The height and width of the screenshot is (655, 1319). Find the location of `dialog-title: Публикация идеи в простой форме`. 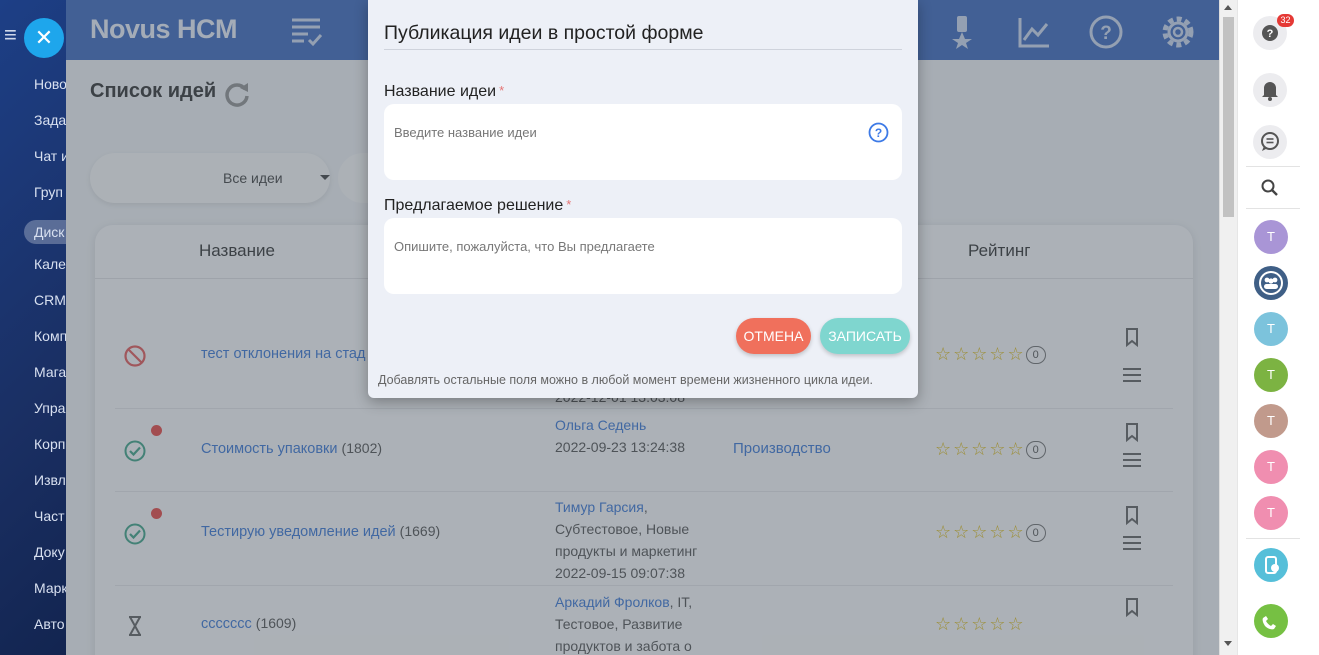

dialog-title: Публикация идеи в простой форме is located at coordinates (544, 33).